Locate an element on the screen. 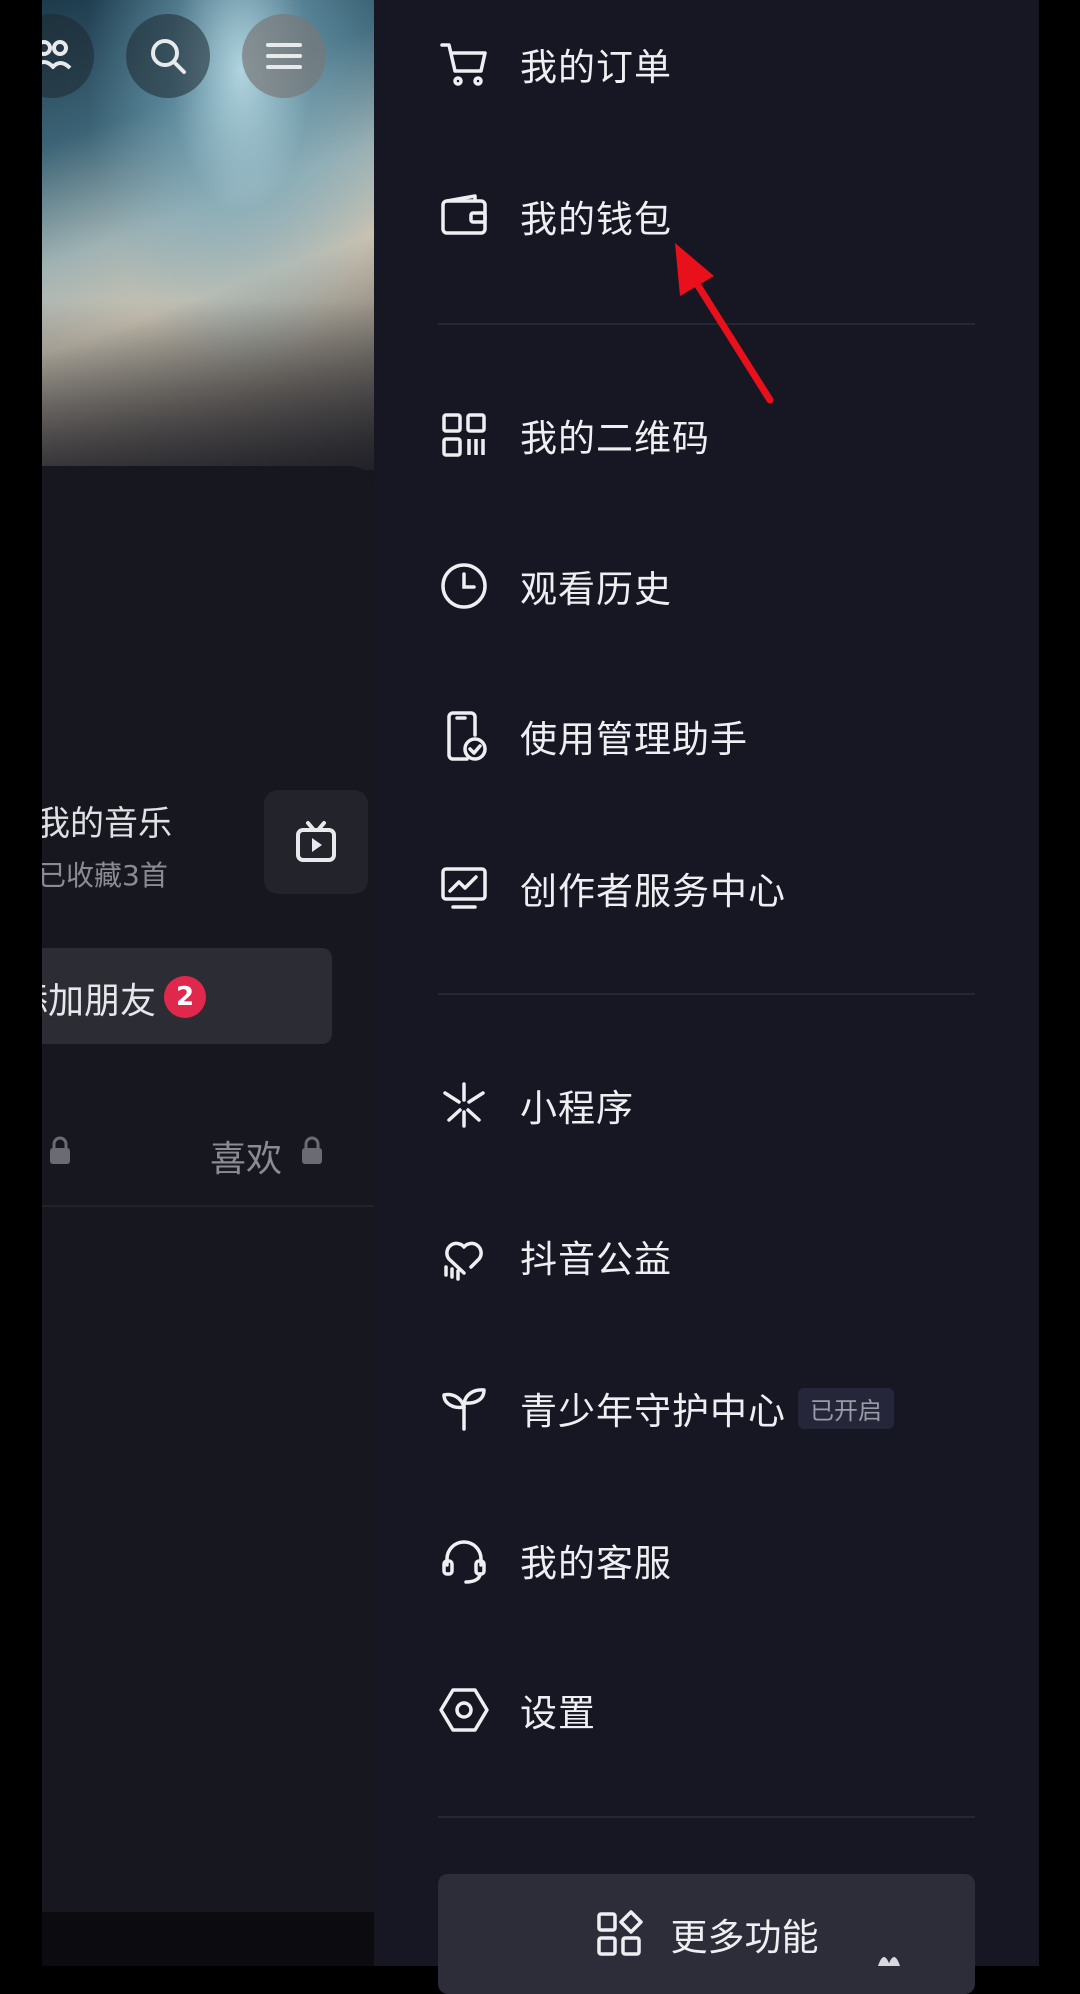 This screenshot has height=1994, width=1080. menu-item-label: 观看历史 is located at coordinates (596, 589).